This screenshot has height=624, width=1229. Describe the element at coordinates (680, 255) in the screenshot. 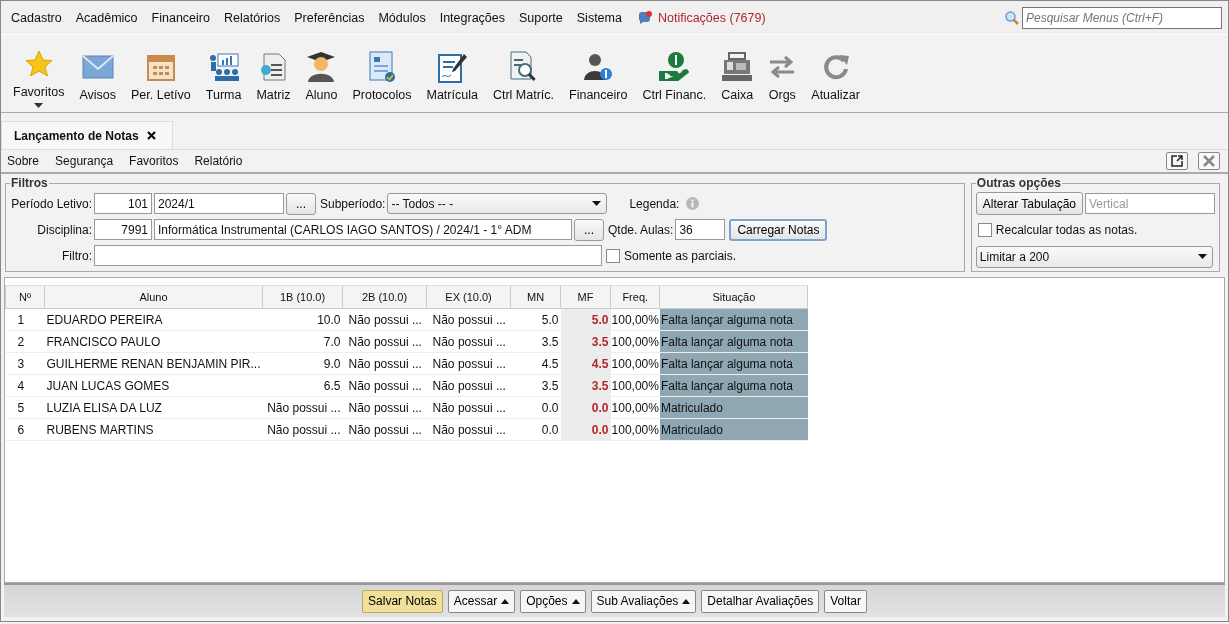

I see `checkbox-label: Somente as parciais.` at that location.